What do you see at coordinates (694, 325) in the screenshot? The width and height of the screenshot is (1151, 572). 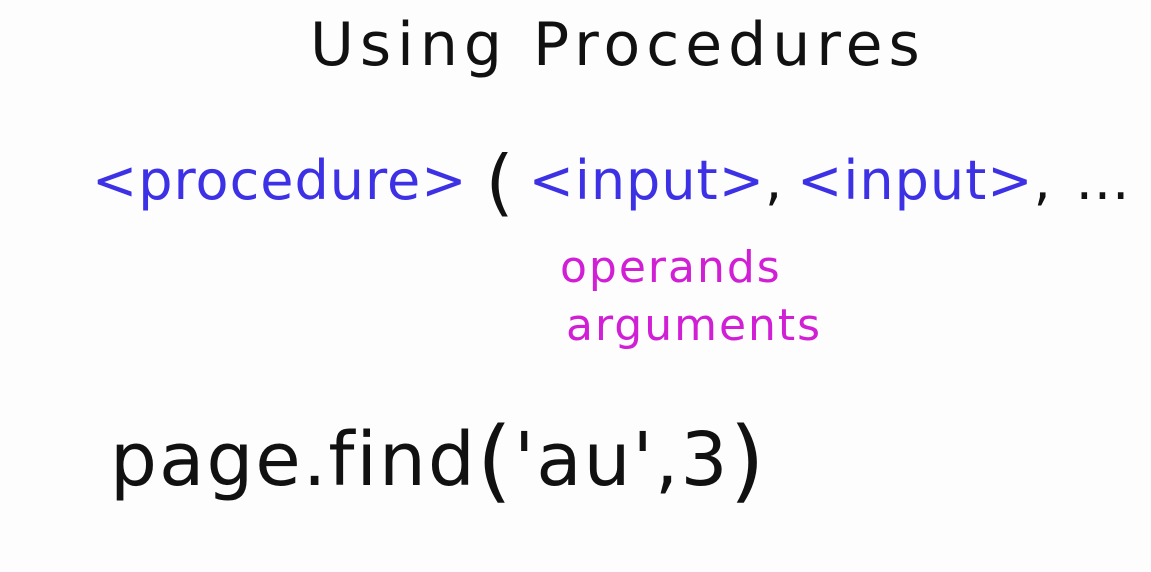 I see `term-arguments: arguments` at bounding box center [694, 325].